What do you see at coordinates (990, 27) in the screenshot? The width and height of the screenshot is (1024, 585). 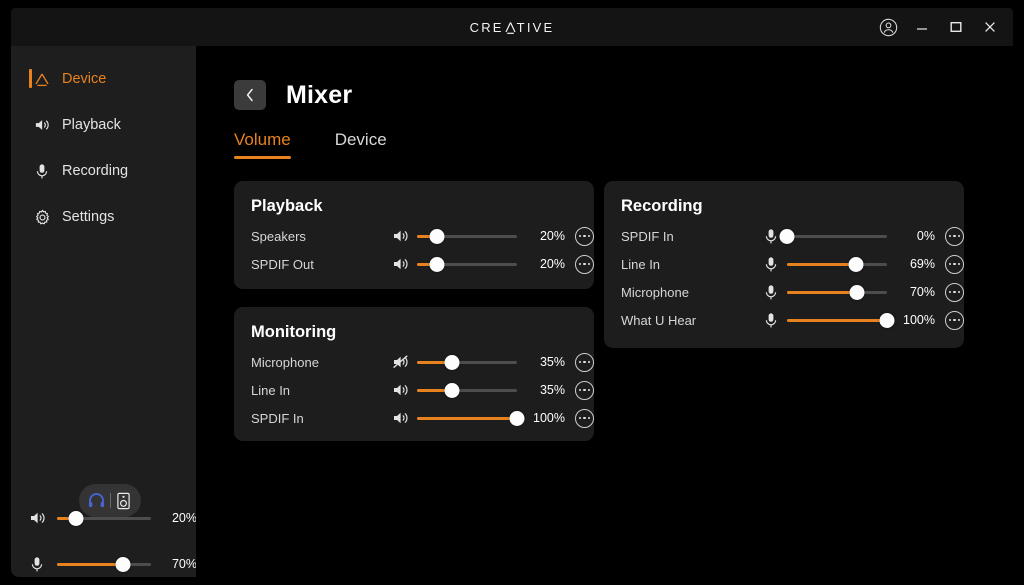 I see `close-icon` at bounding box center [990, 27].